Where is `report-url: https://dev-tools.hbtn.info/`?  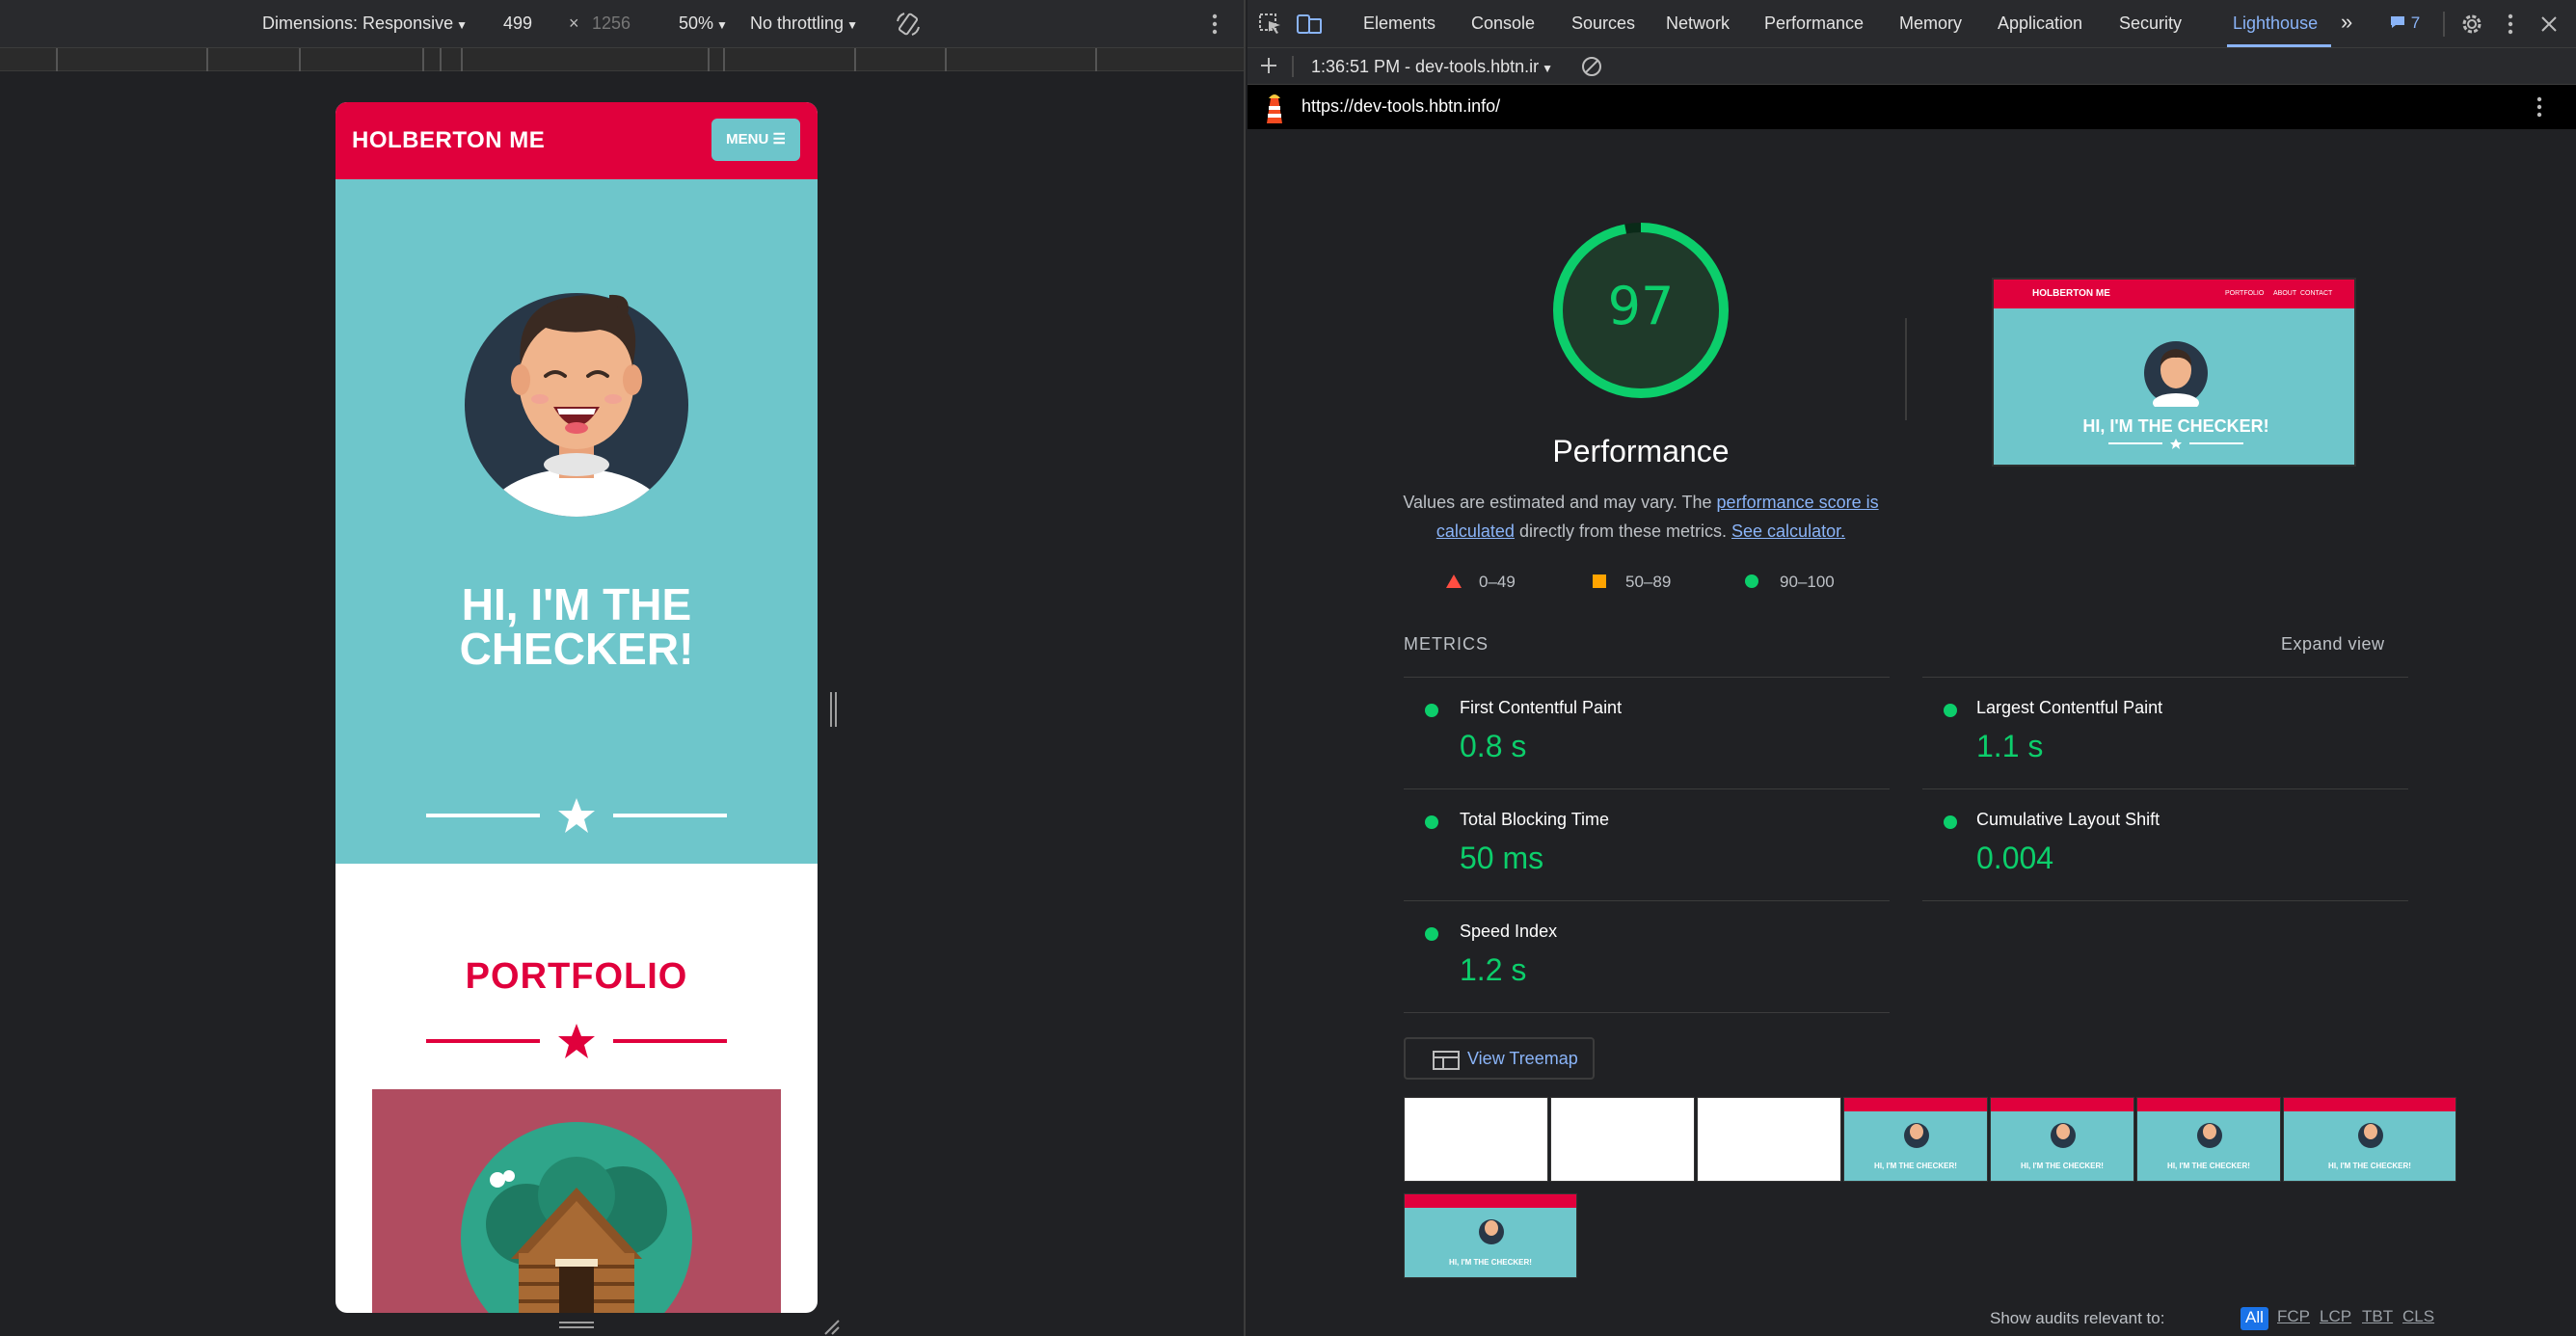 report-url: https://dev-tools.hbtn.info/ is located at coordinates (1401, 106).